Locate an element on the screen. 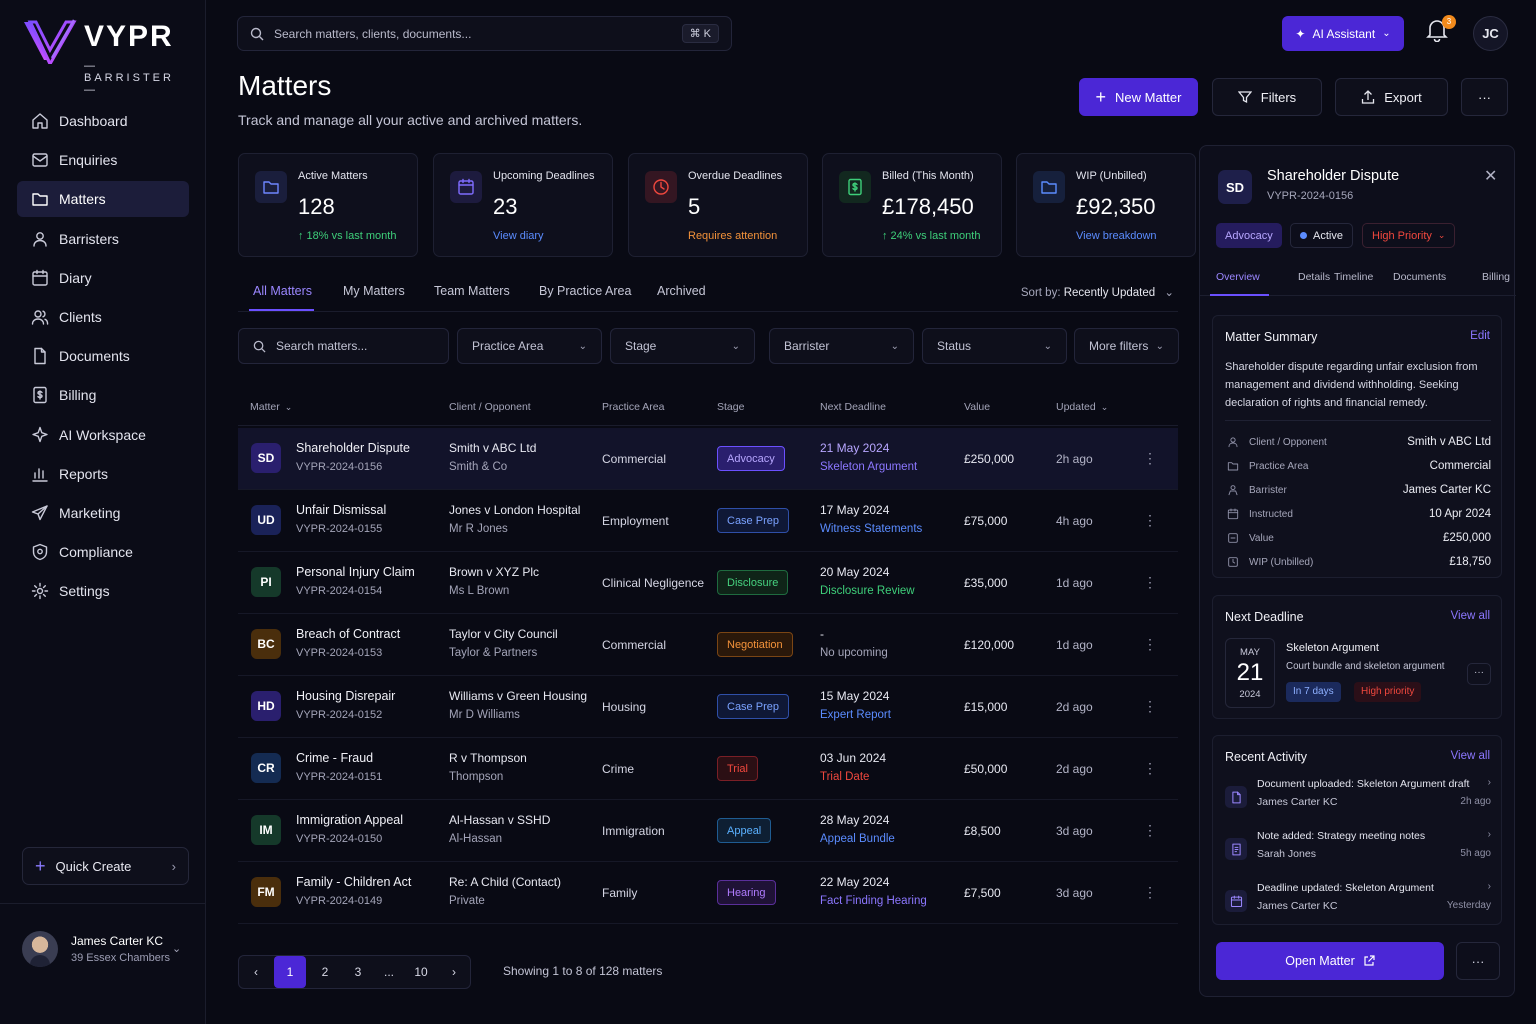 Image resolution: width=1536 pixels, height=1024 pixels. matter-name: Breach of Contract is located at coordinates (348, 634).